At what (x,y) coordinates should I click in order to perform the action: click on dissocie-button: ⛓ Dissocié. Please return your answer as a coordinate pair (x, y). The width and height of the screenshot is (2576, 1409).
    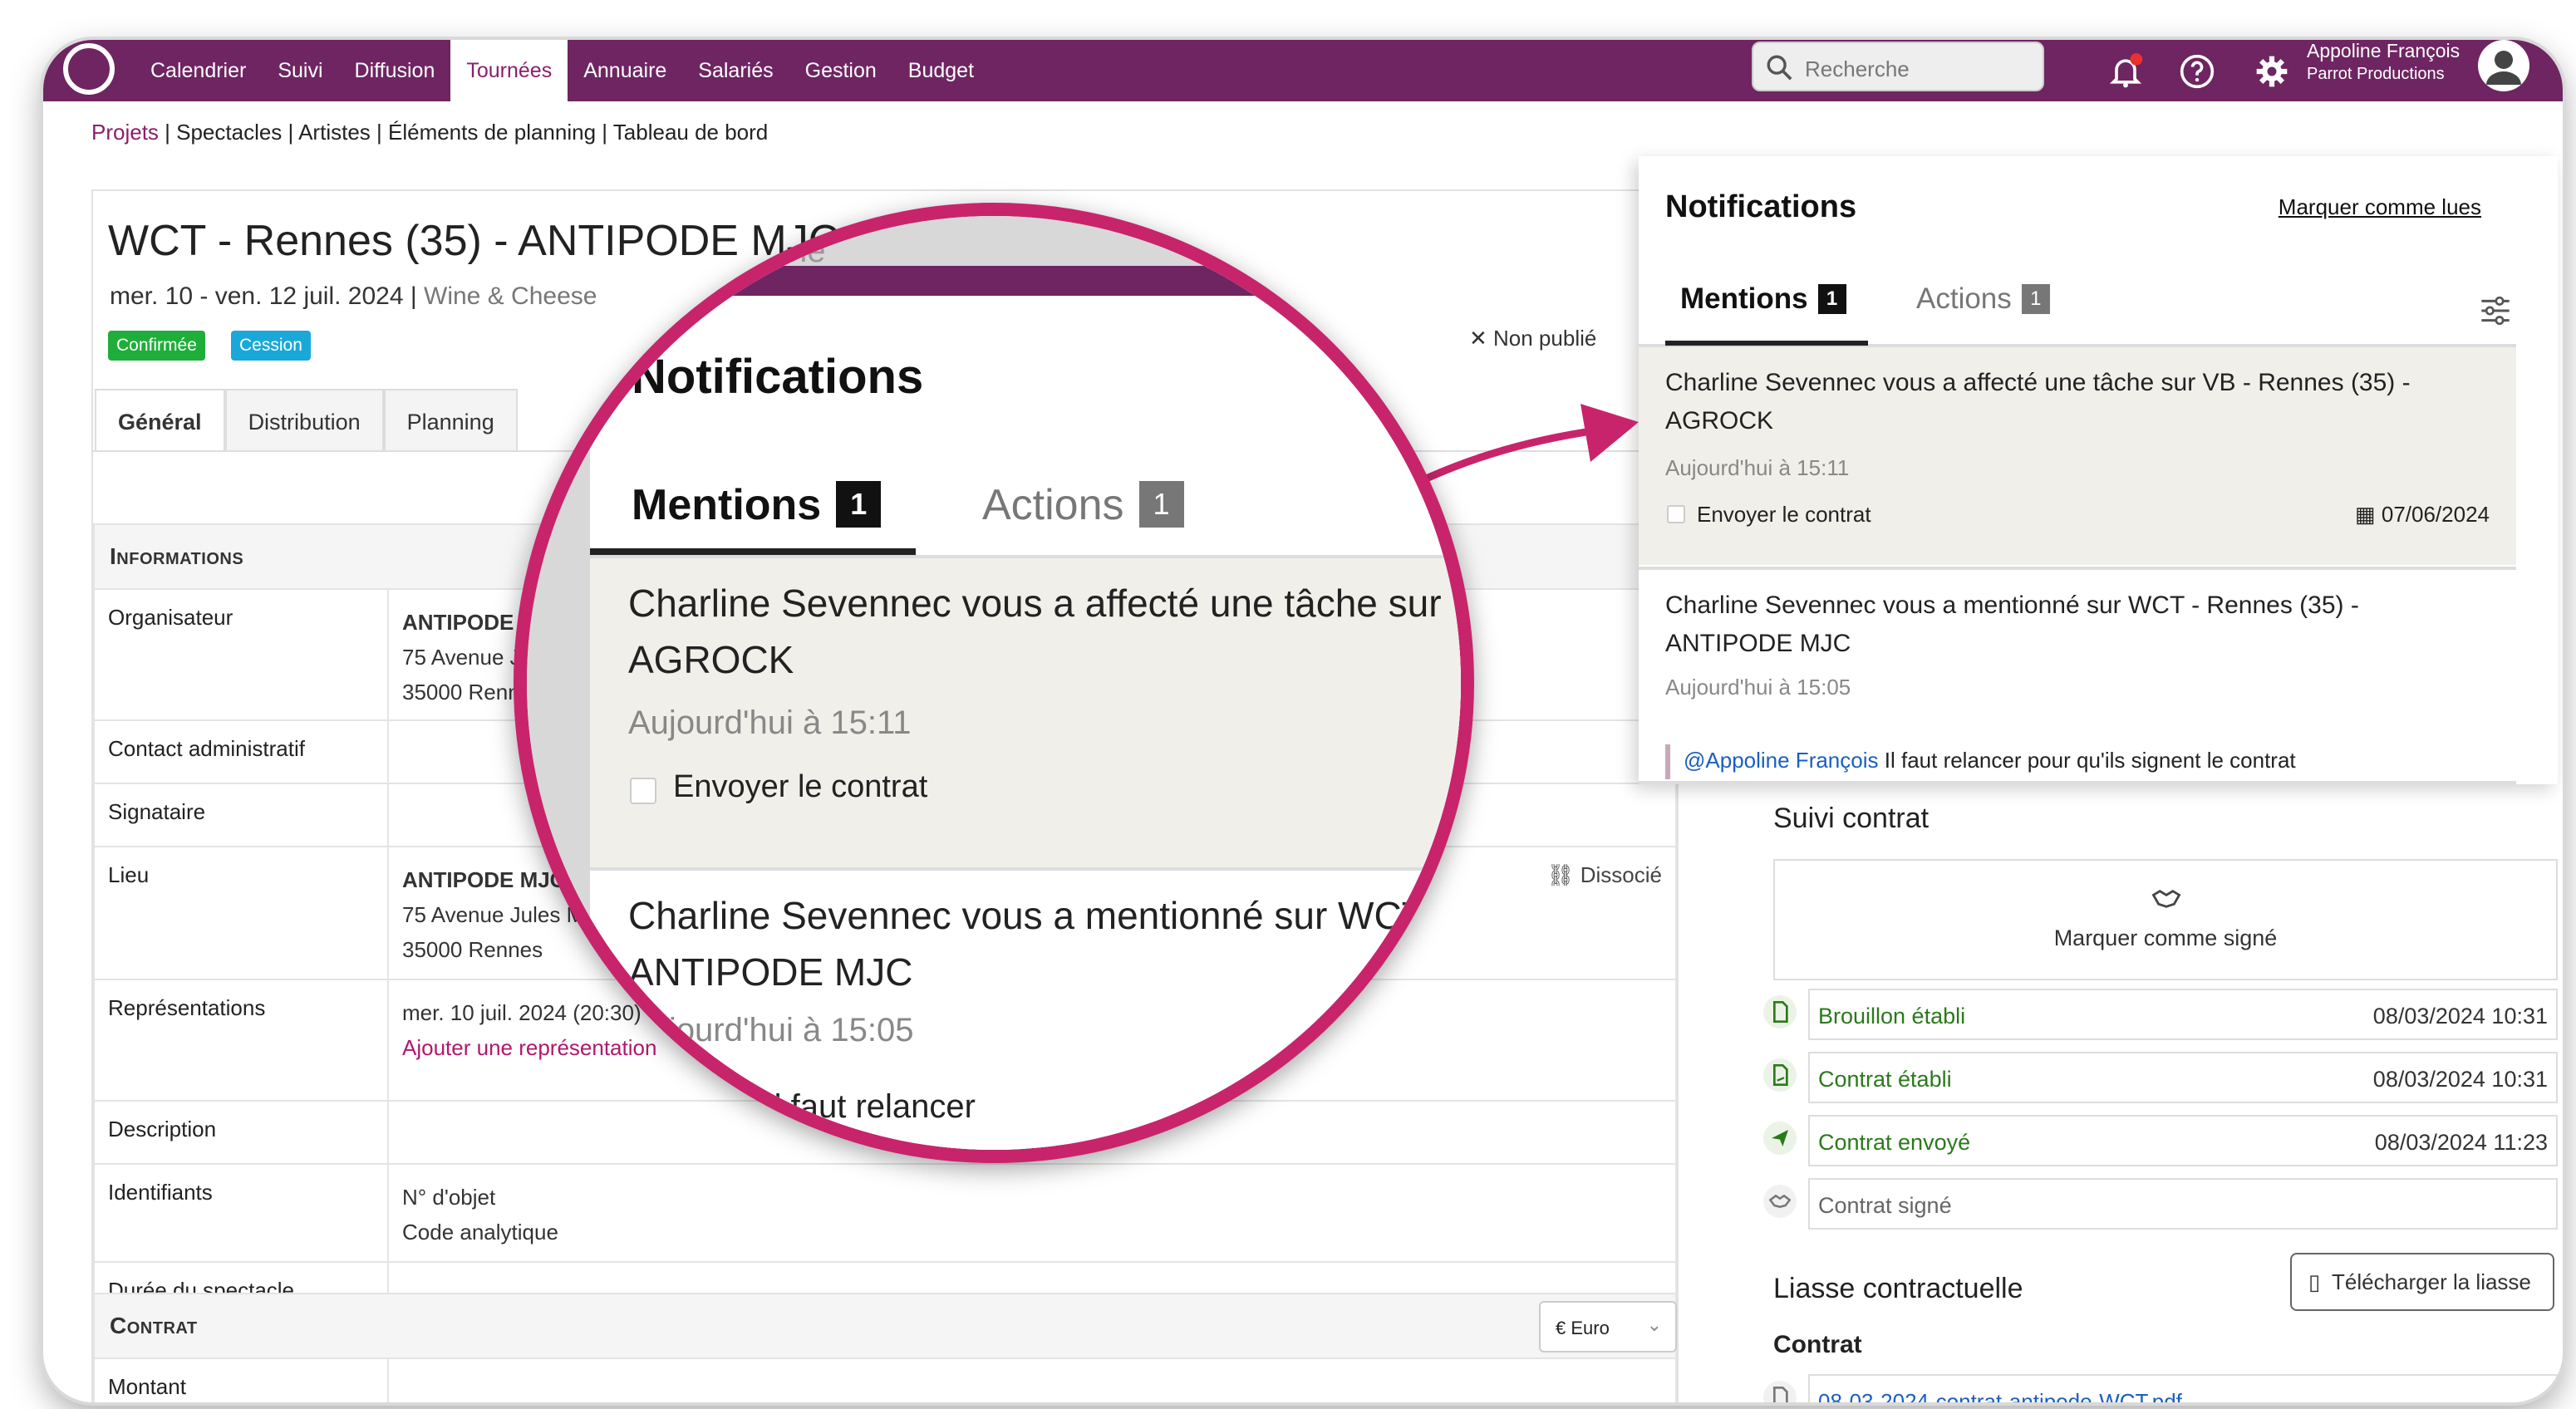
    Looking at the image, I should click on (1605, 875).